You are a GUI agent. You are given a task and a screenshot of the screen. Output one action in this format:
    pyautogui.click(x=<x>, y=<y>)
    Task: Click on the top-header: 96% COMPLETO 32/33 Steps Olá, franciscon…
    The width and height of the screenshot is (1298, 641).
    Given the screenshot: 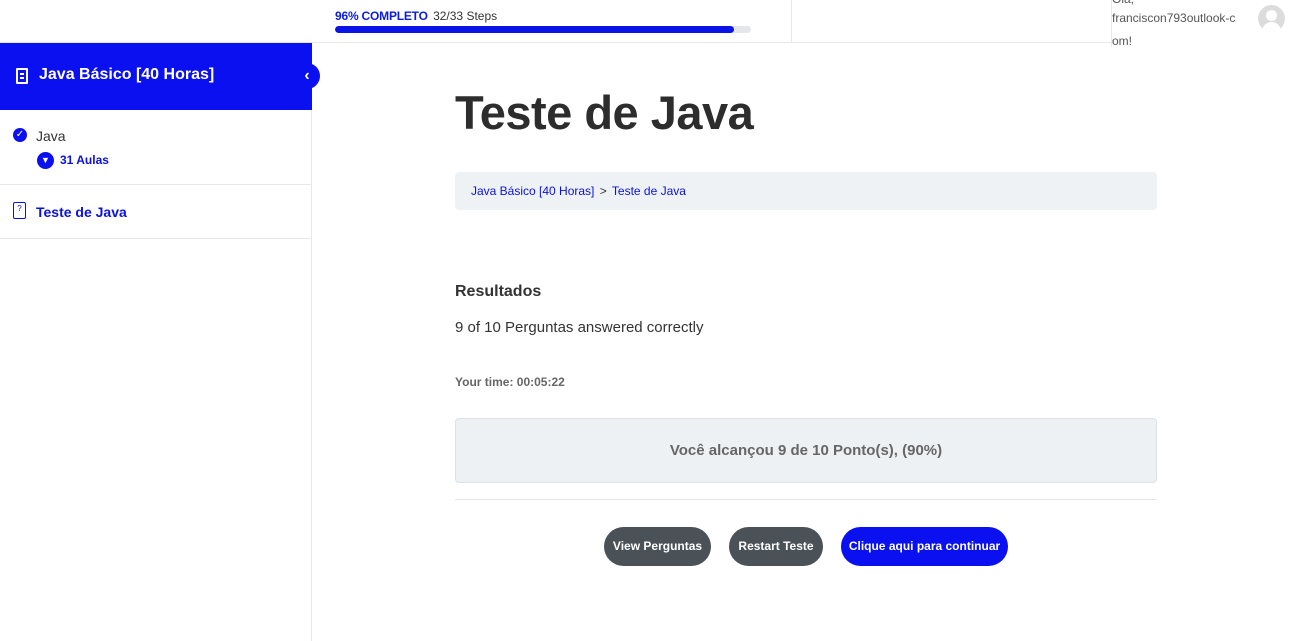 What is the action you would take?
    pyautogui.click(x=649, y=24)
    